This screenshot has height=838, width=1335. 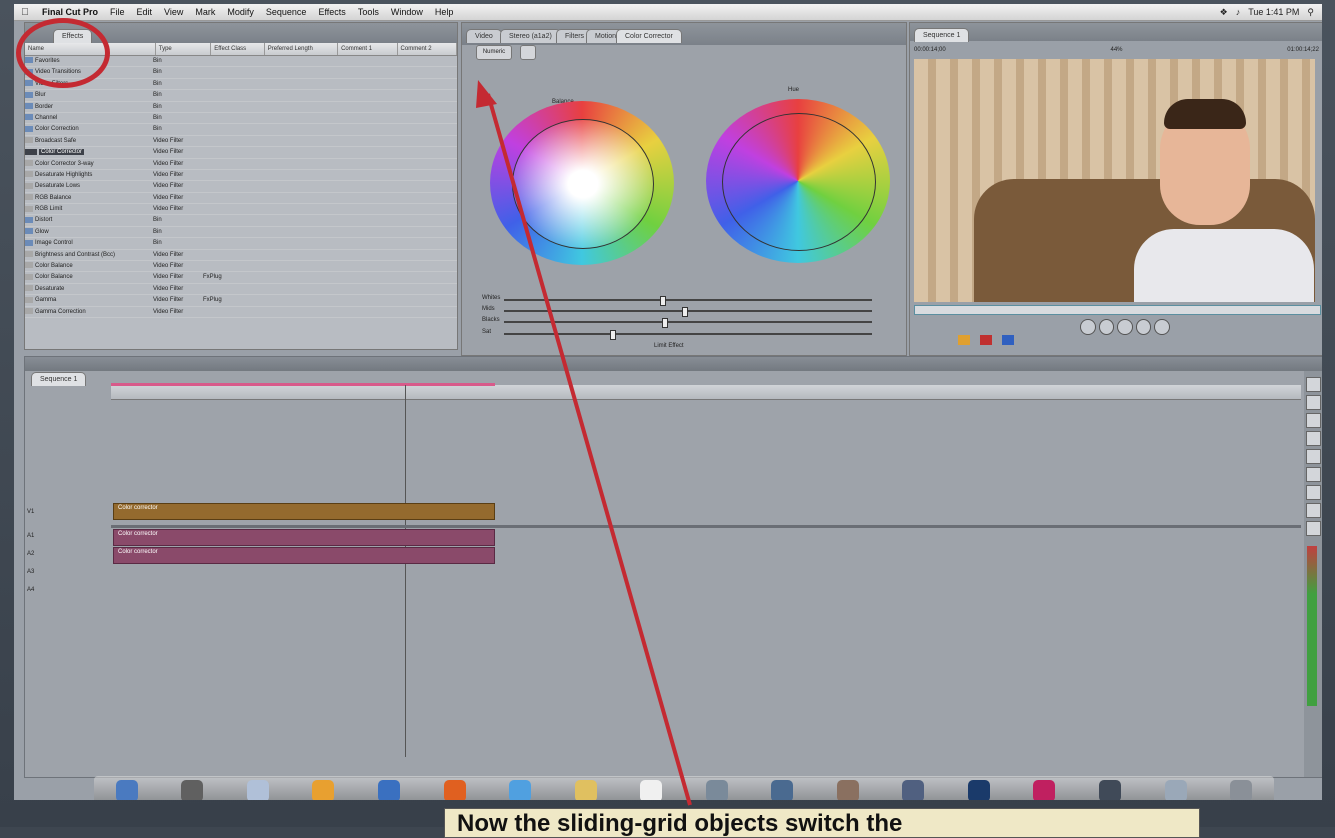 I want to click on annotation-arrow, so click(x=584, y=443).